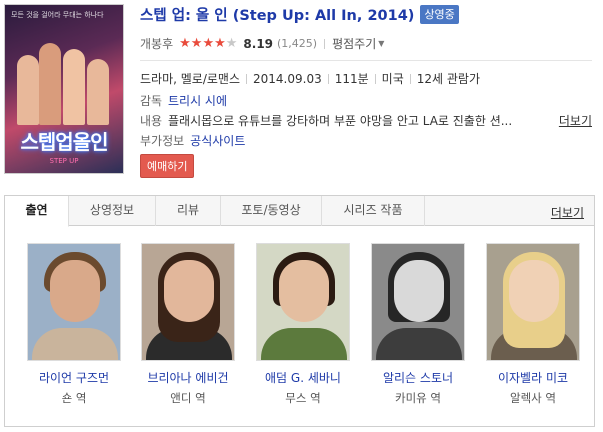 The image size is (603, 432). What do you see at coordinates (567, 212) in the screenshot?
I see `cast-more-link: 더보기` at bounding box center [567, 212].